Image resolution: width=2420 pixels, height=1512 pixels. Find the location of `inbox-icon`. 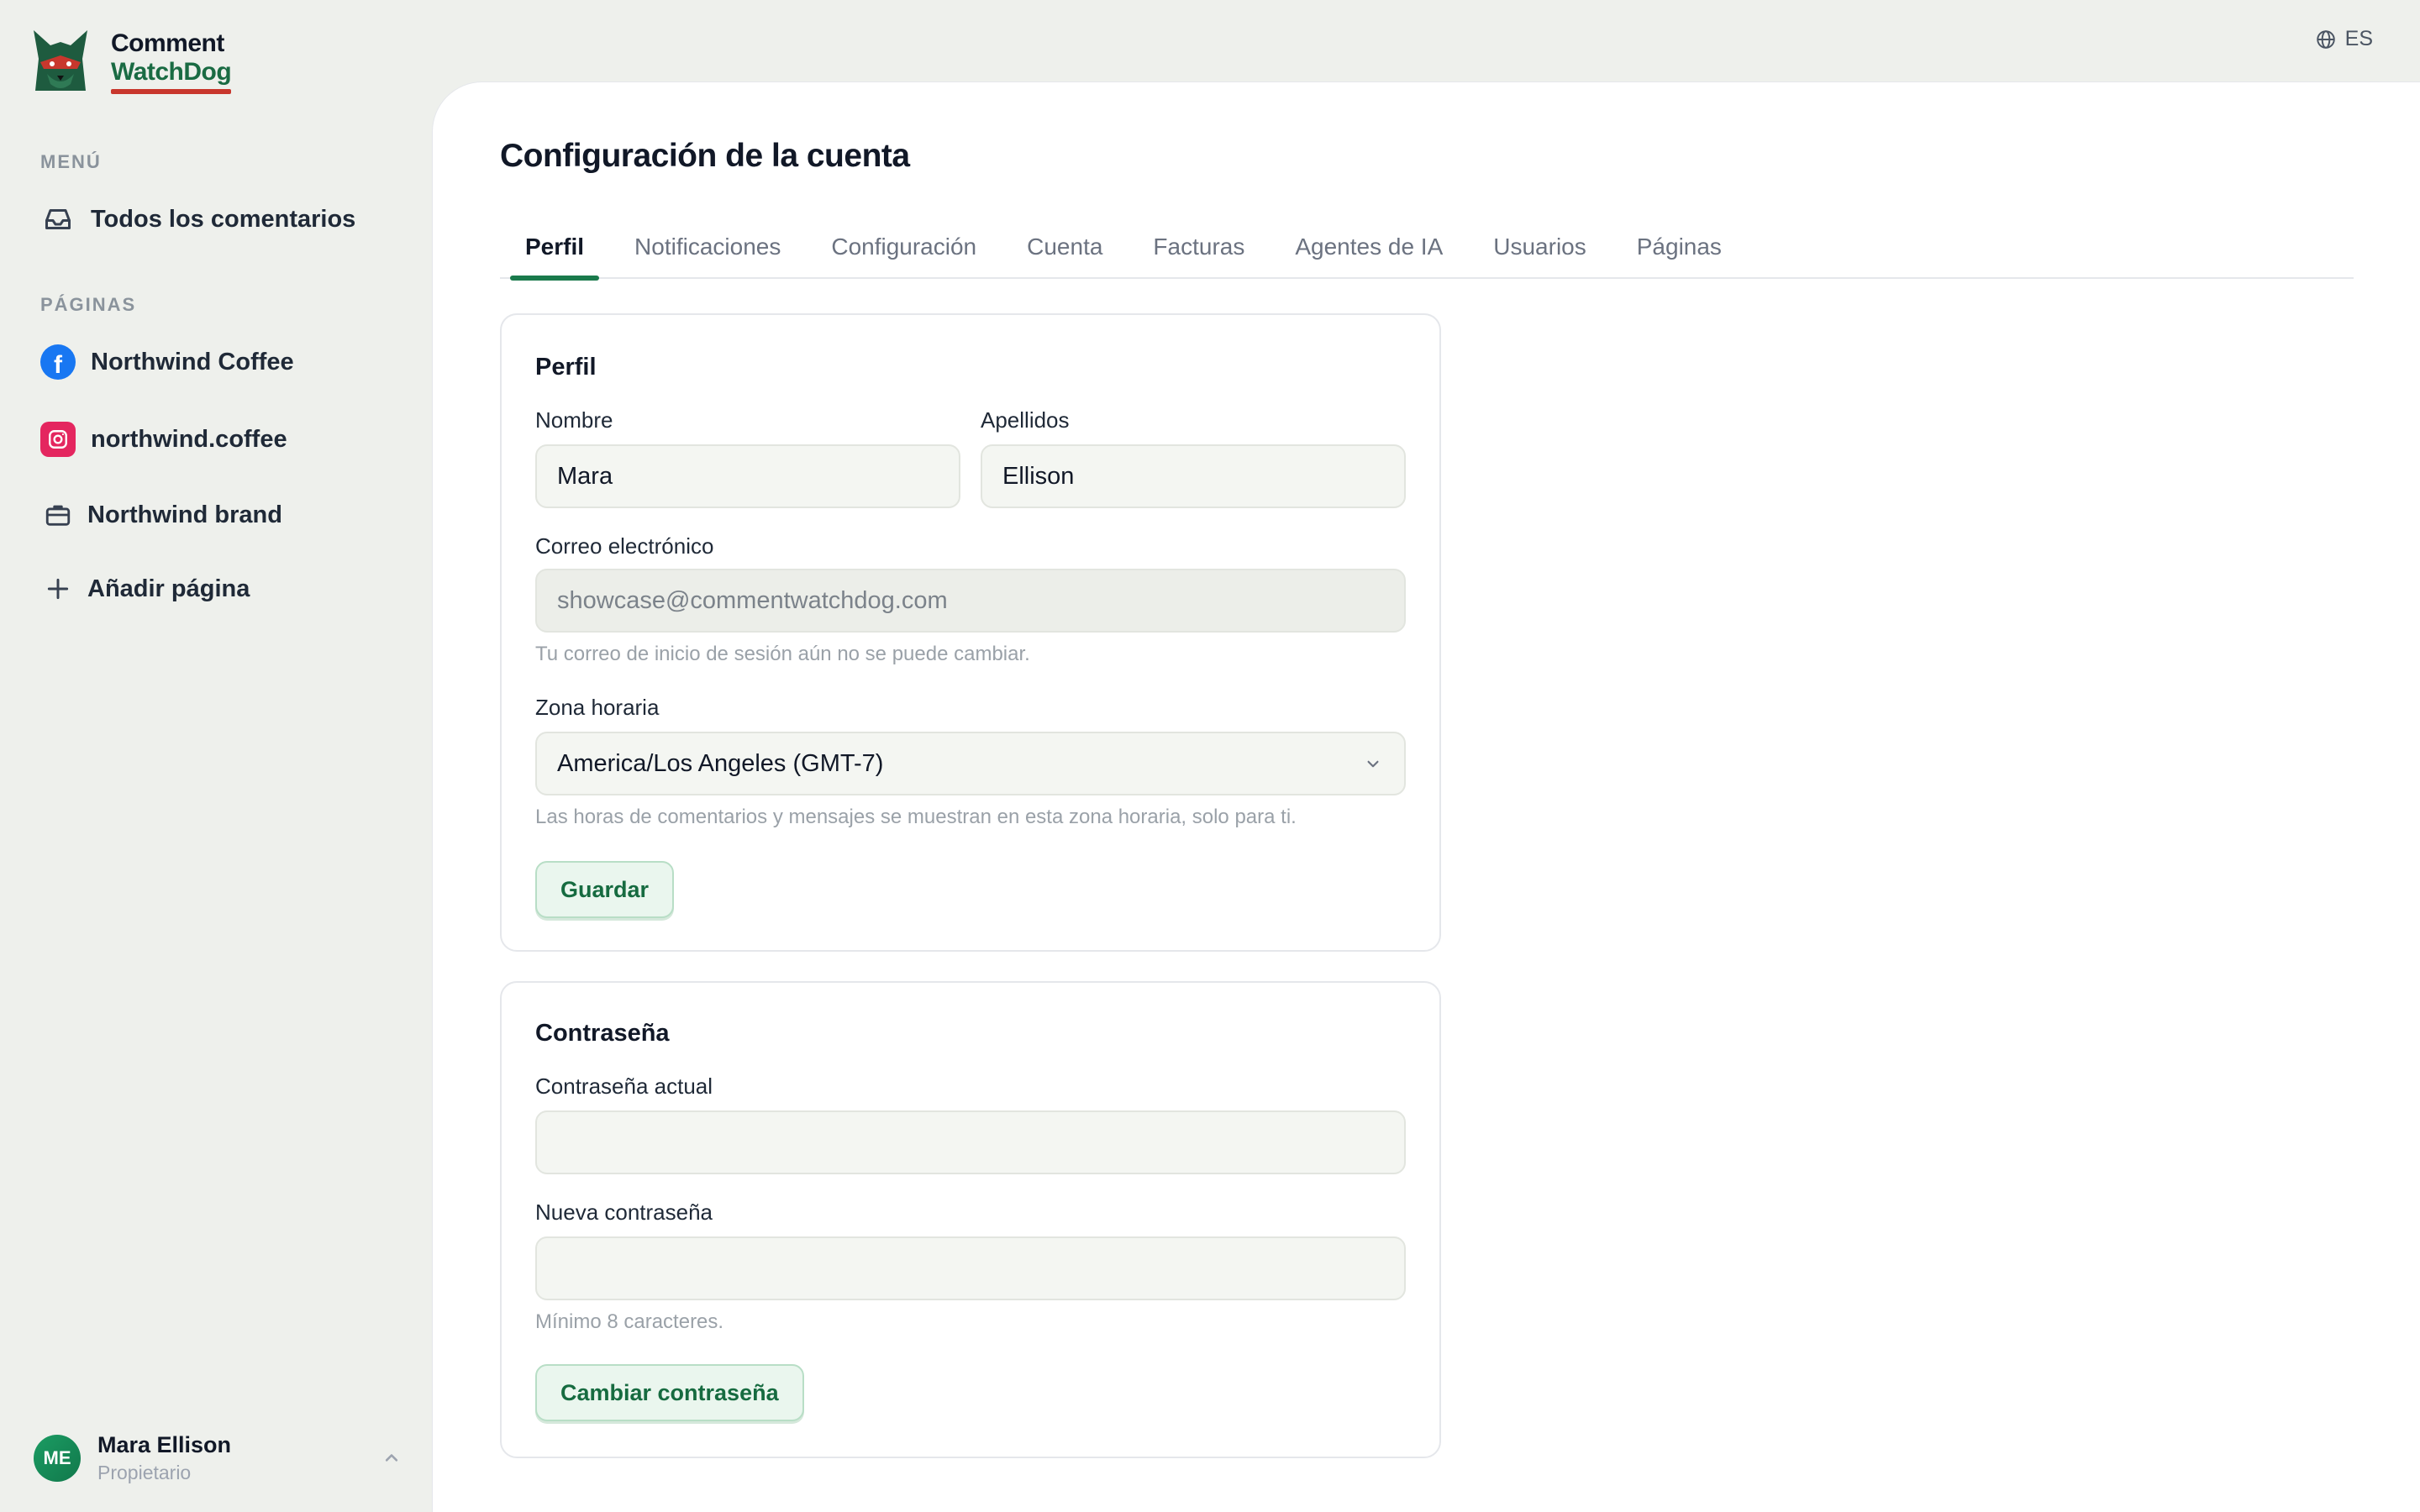

inbox-icon is located at coordinates (58, 219).